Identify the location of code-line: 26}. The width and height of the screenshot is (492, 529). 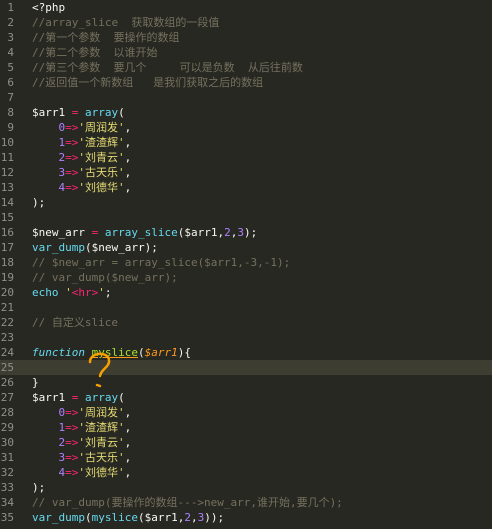
(246, 382).